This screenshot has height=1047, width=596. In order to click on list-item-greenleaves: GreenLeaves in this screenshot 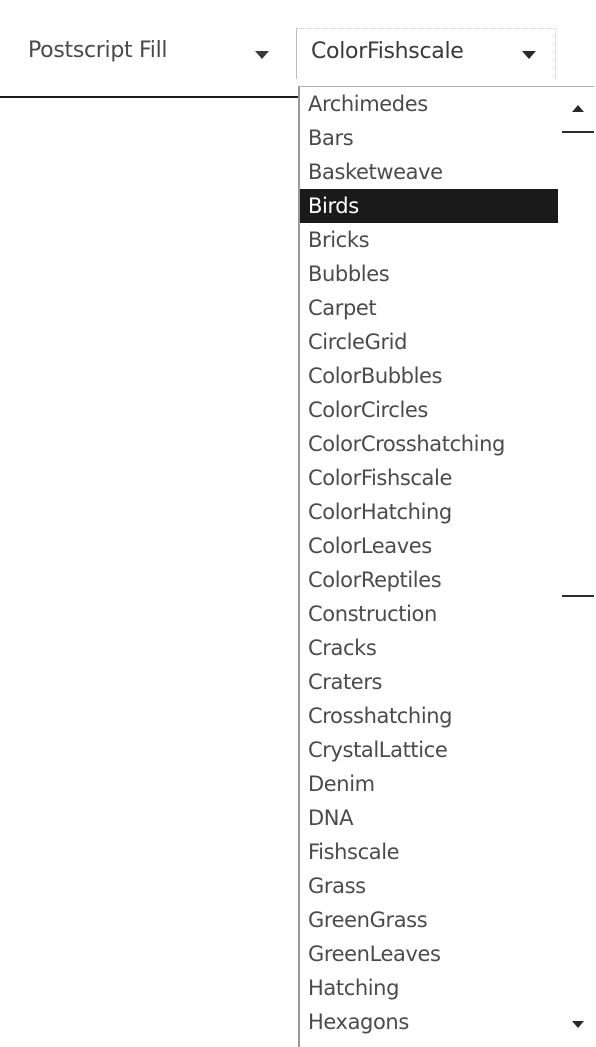, I will do `click(431, 954)`.